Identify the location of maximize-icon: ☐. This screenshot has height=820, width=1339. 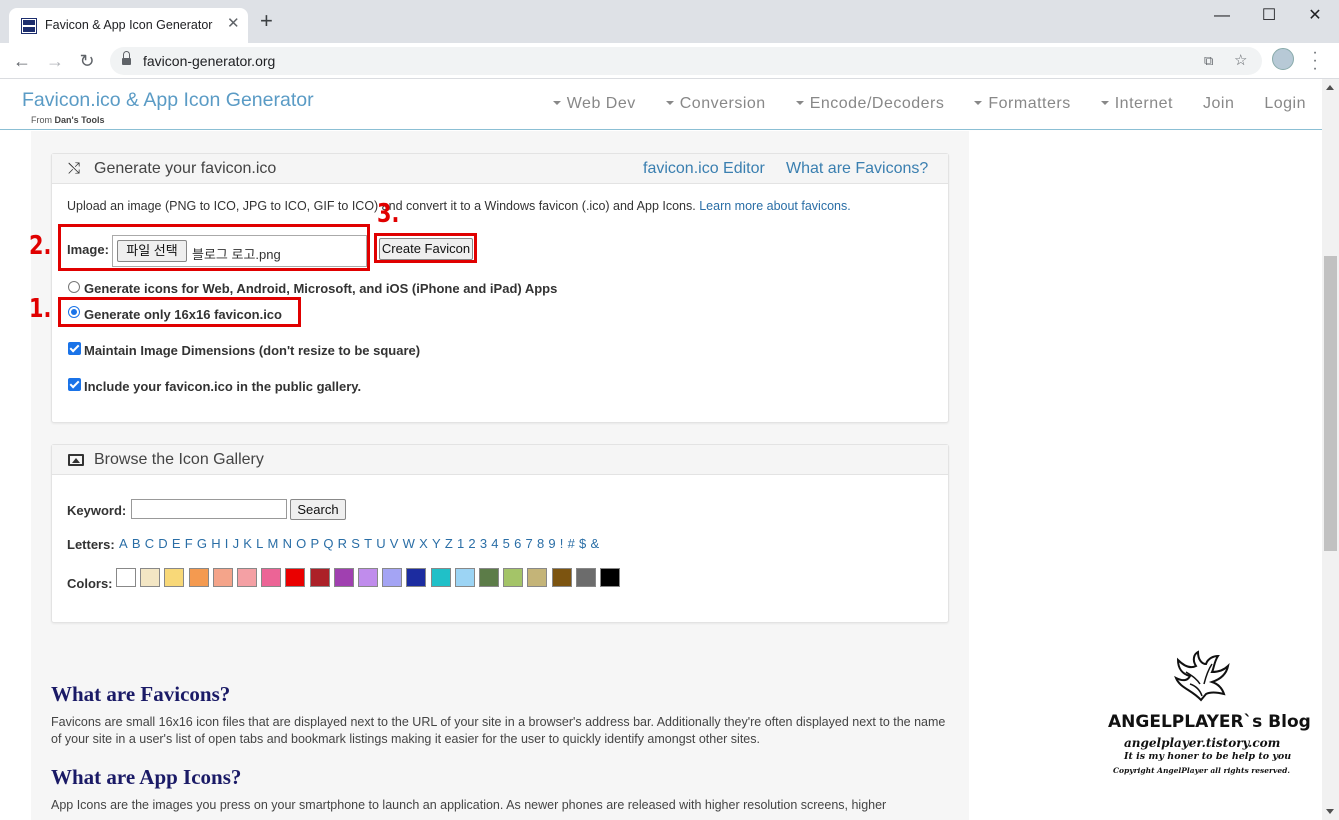
(1269, 16).